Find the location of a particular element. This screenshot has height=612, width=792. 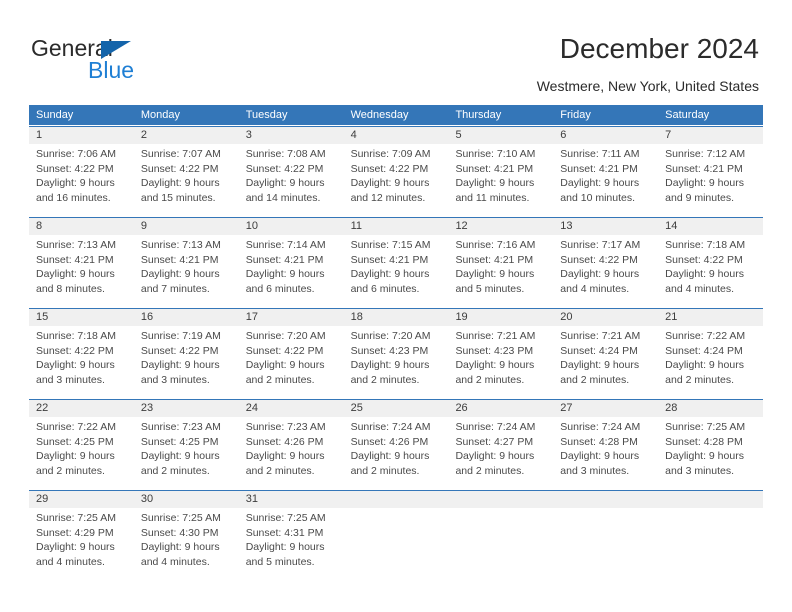

day-daylight-line2: and 11 minutes. is located at coordinates (492, 197).